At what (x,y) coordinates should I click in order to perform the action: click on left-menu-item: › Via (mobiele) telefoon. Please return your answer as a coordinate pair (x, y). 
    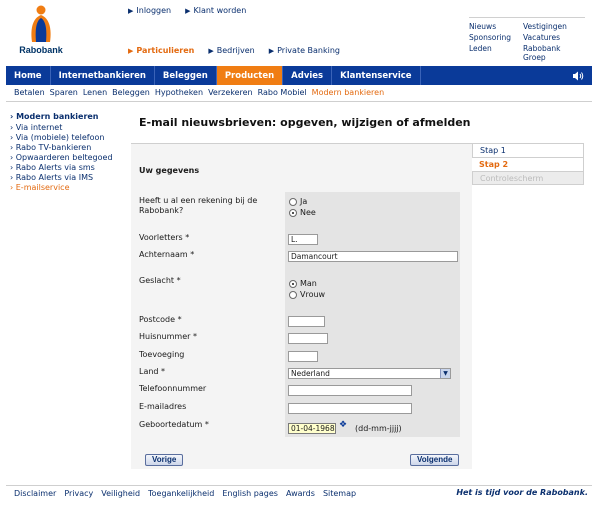
    Looking at the image, I should click on (65, 138).